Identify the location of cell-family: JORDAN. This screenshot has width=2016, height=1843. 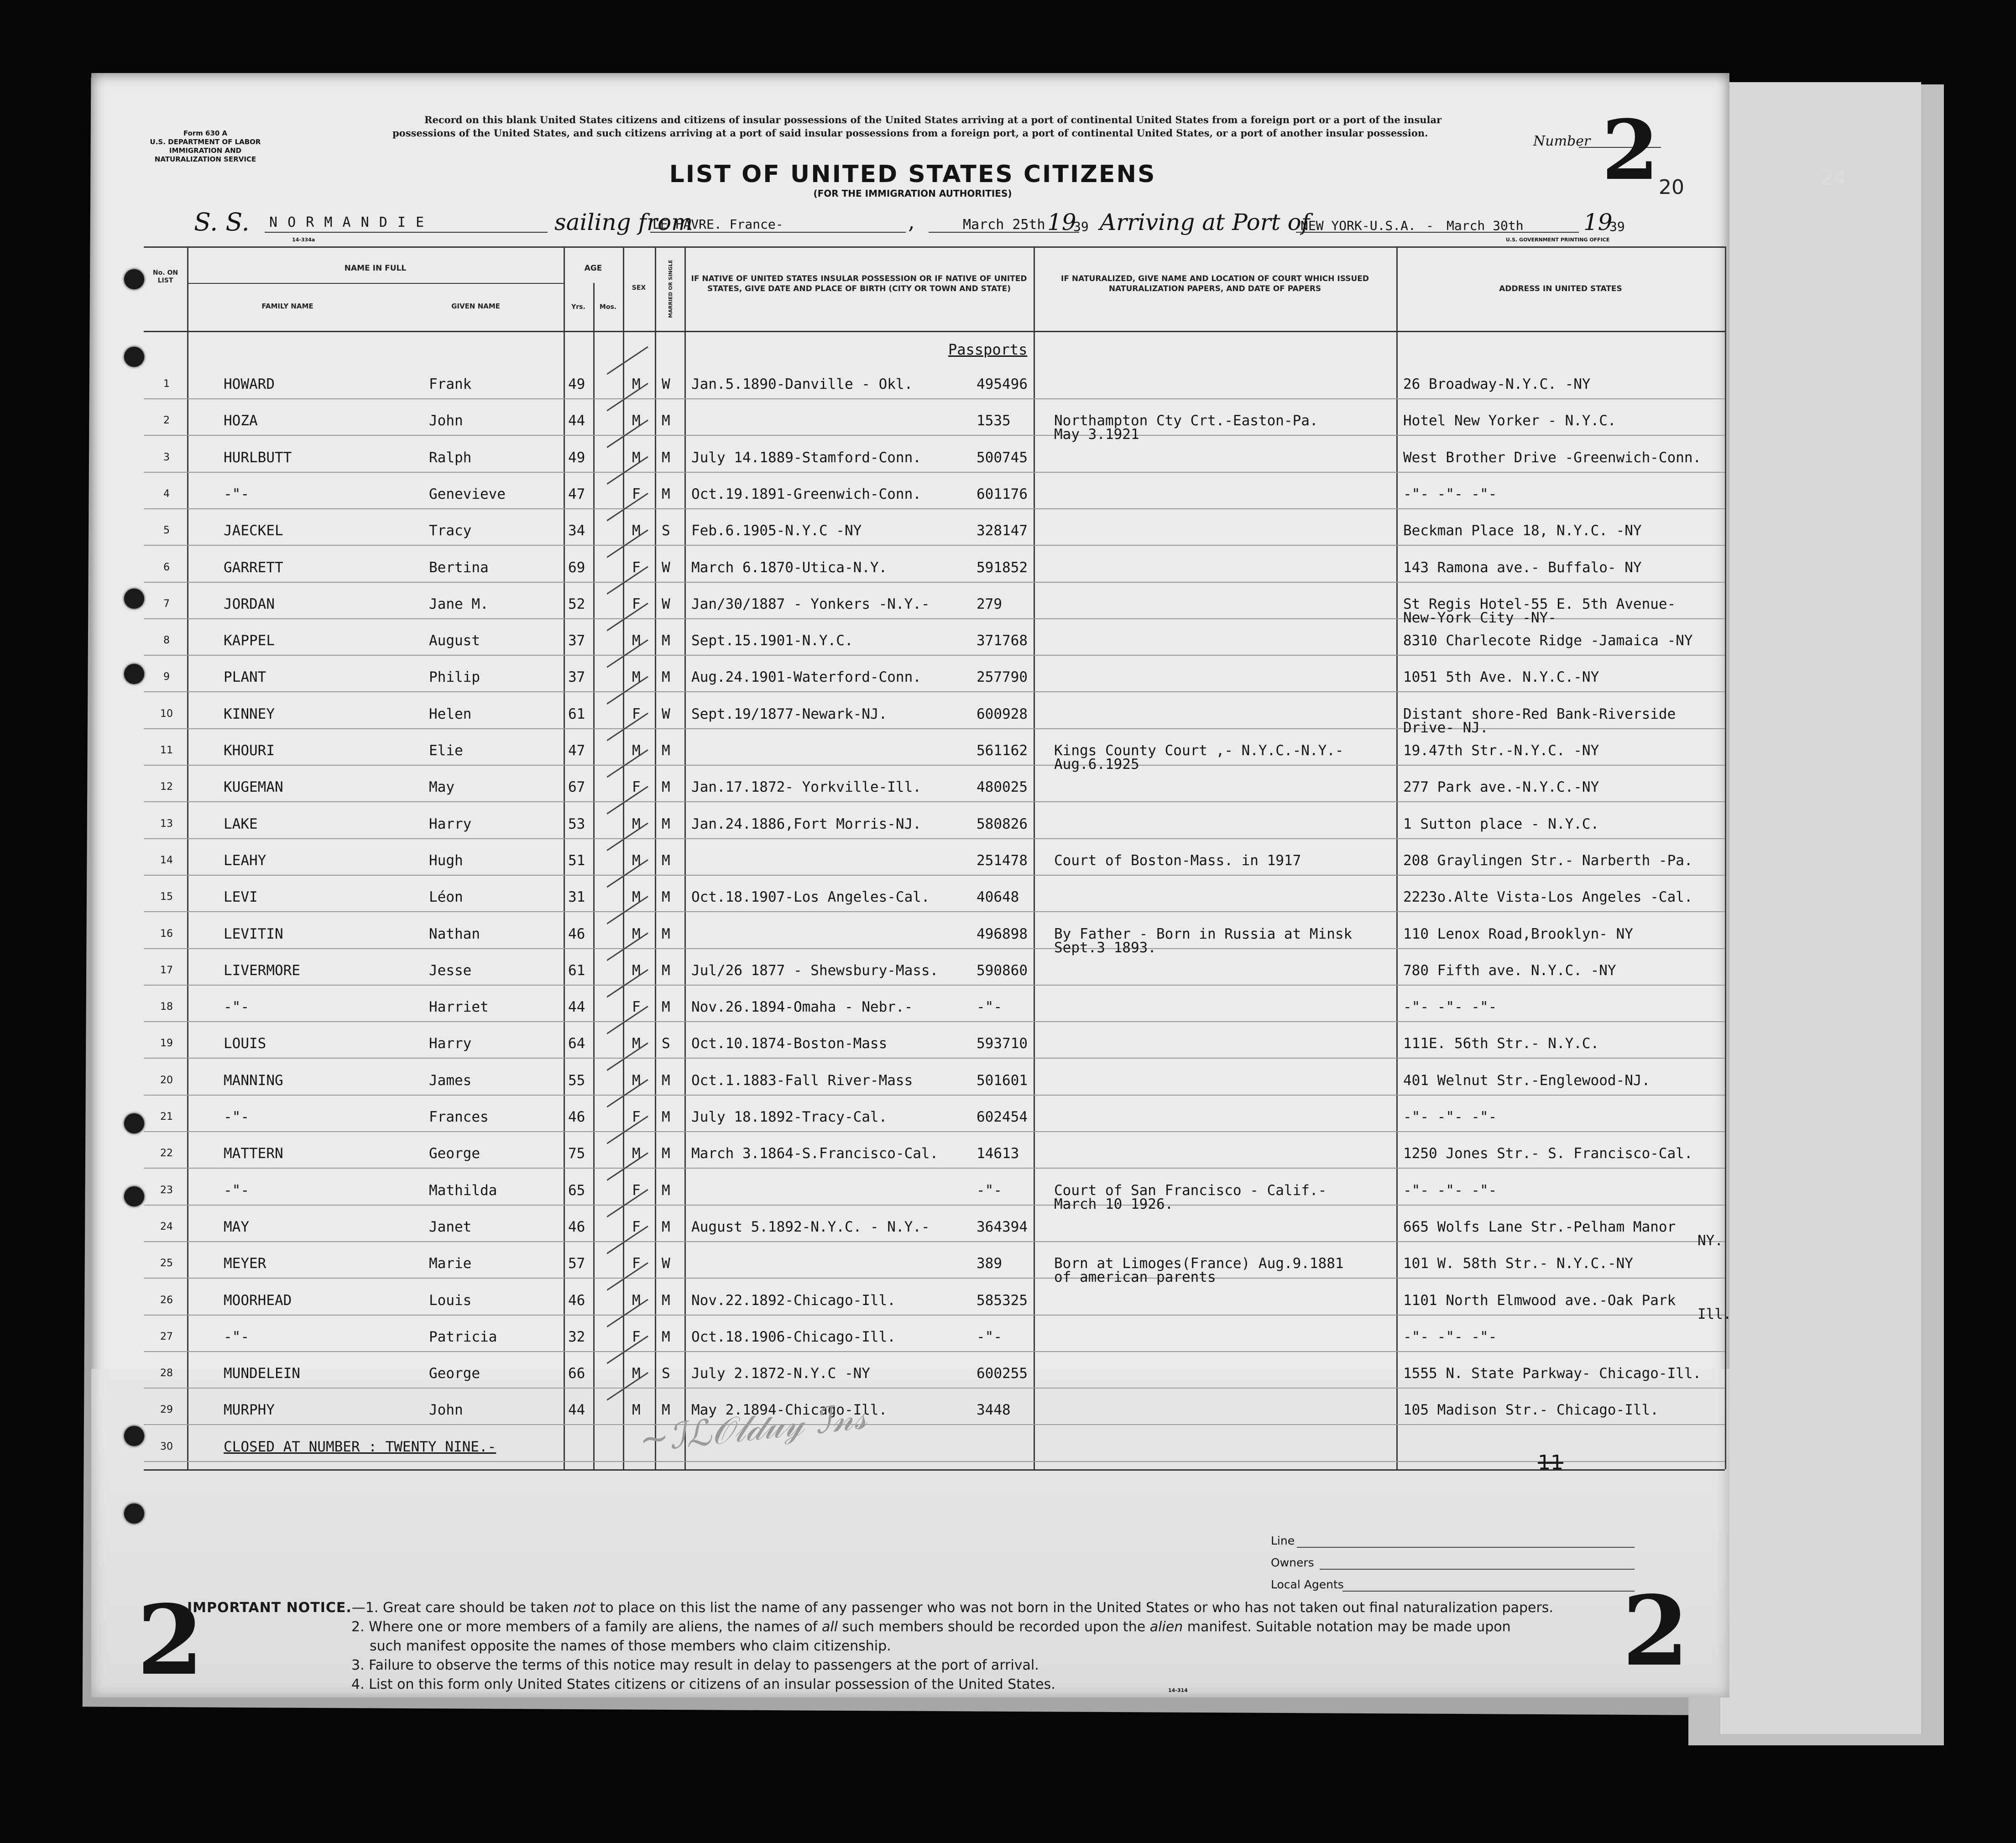
(250, 604).